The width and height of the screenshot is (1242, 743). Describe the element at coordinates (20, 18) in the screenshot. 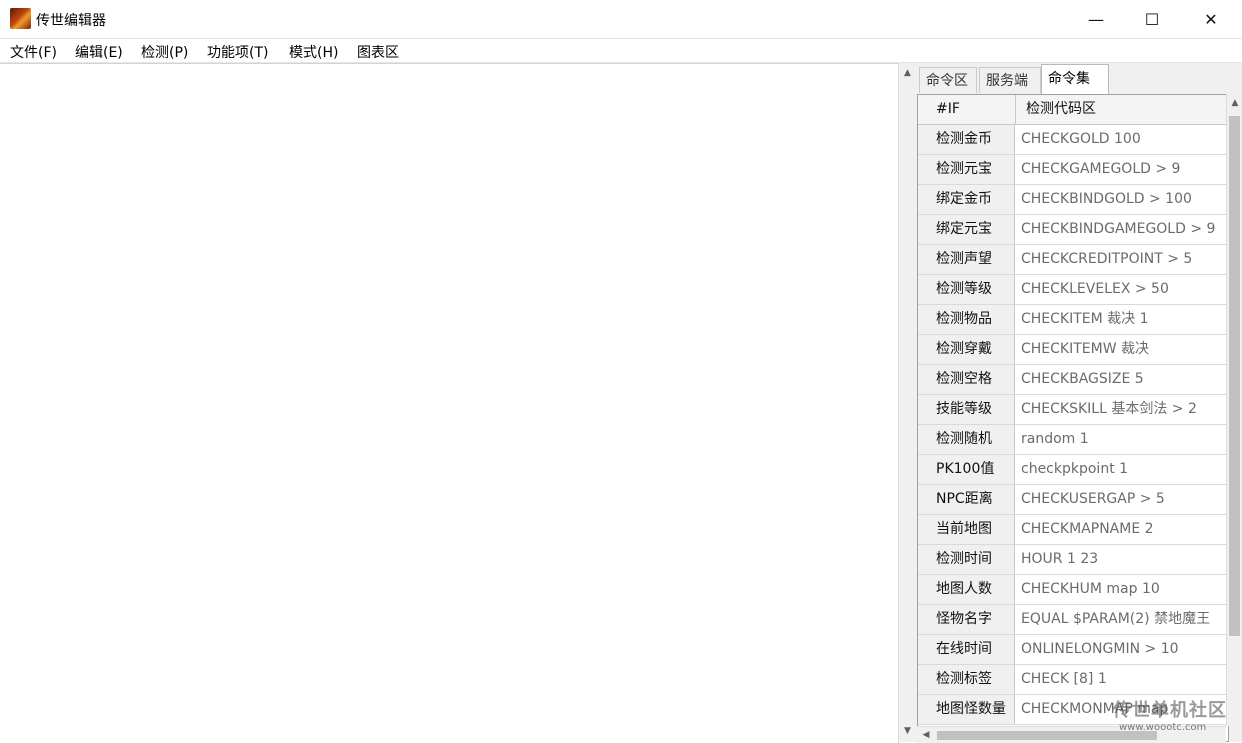

I see `app-flame-icon` at that location.